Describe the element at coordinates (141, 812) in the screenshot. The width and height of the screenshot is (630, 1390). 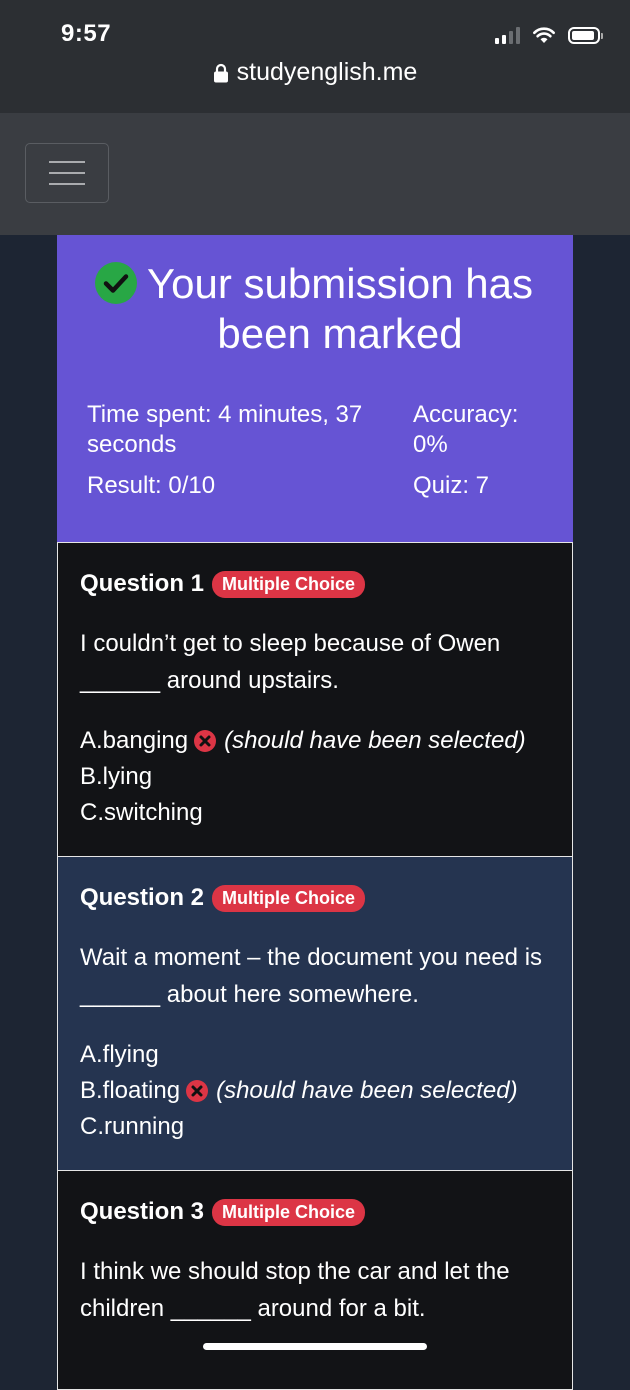
I see `option-label: C.switching` at that location.